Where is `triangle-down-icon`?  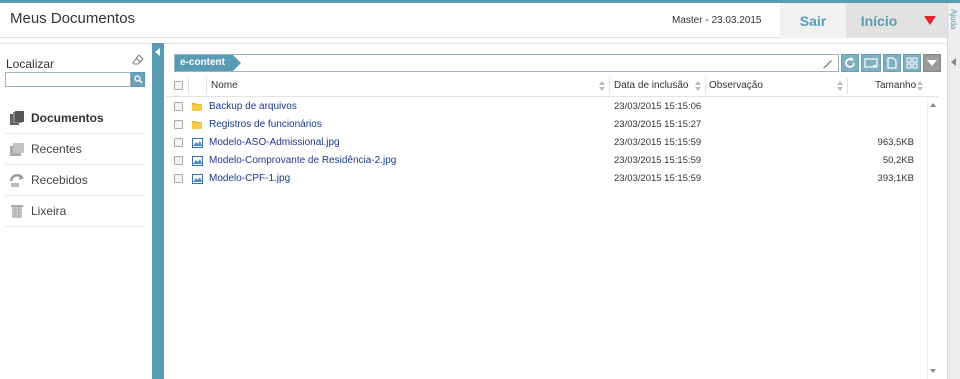
triangle-down-icon is located at coordinates (929, 20).